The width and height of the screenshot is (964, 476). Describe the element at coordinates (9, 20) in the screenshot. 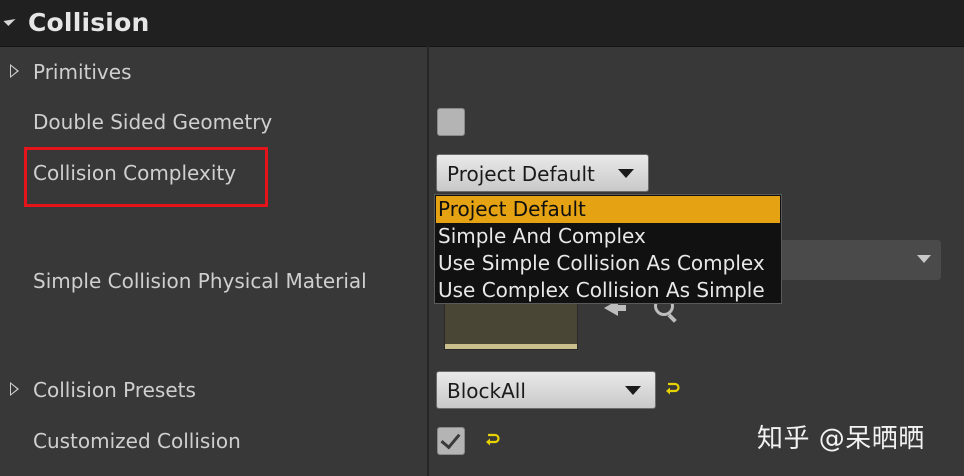

I see `collapse-triangle-icon` at that location.